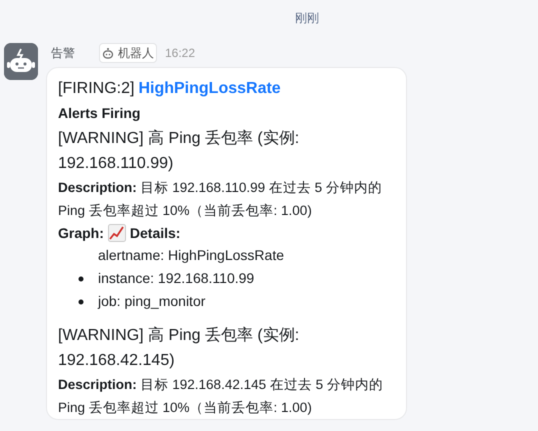 This screenshot has width=538, height=431. I want to click on message-time: 16:22, so click(180, 53).